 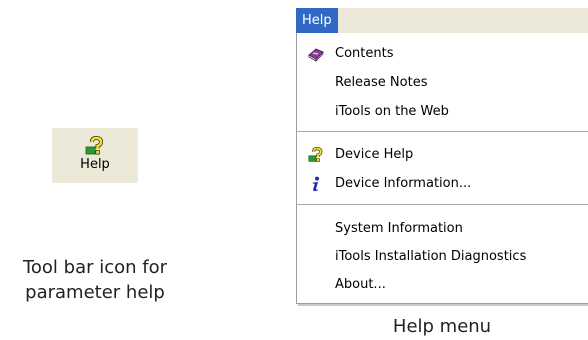 I want to click on help-toolbar-button: Help, so click(x=95, y=155).